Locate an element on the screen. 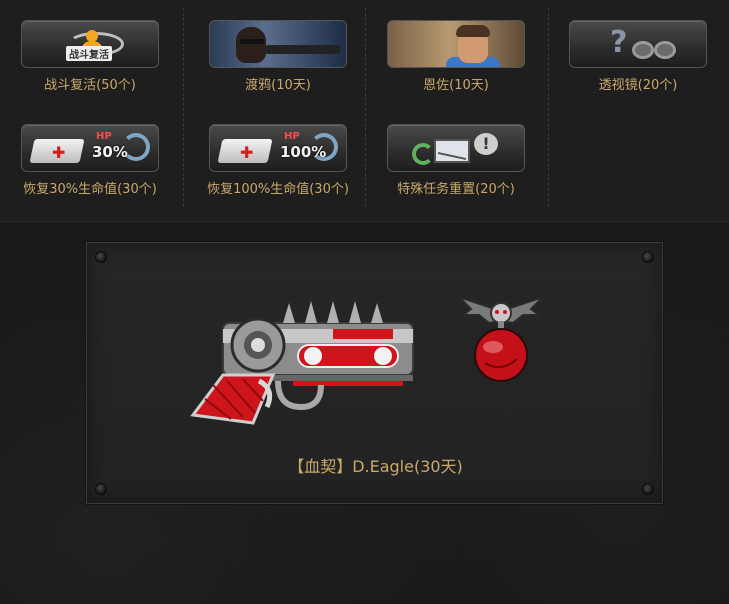  reward-item-heal30: ✚ HP 30% 恢复30%生命值(30个) is located at coordinates (80, 169).